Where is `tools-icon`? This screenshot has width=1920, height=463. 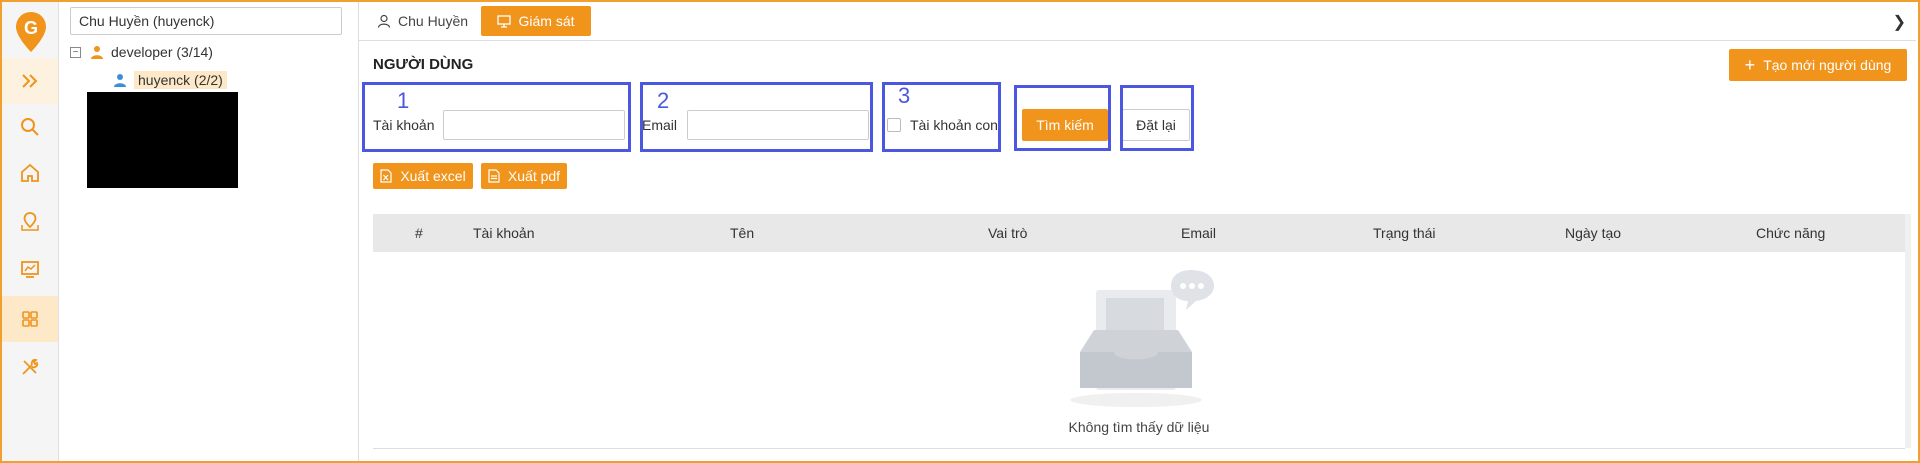
tools-icon is located at coordinates (30, 366).